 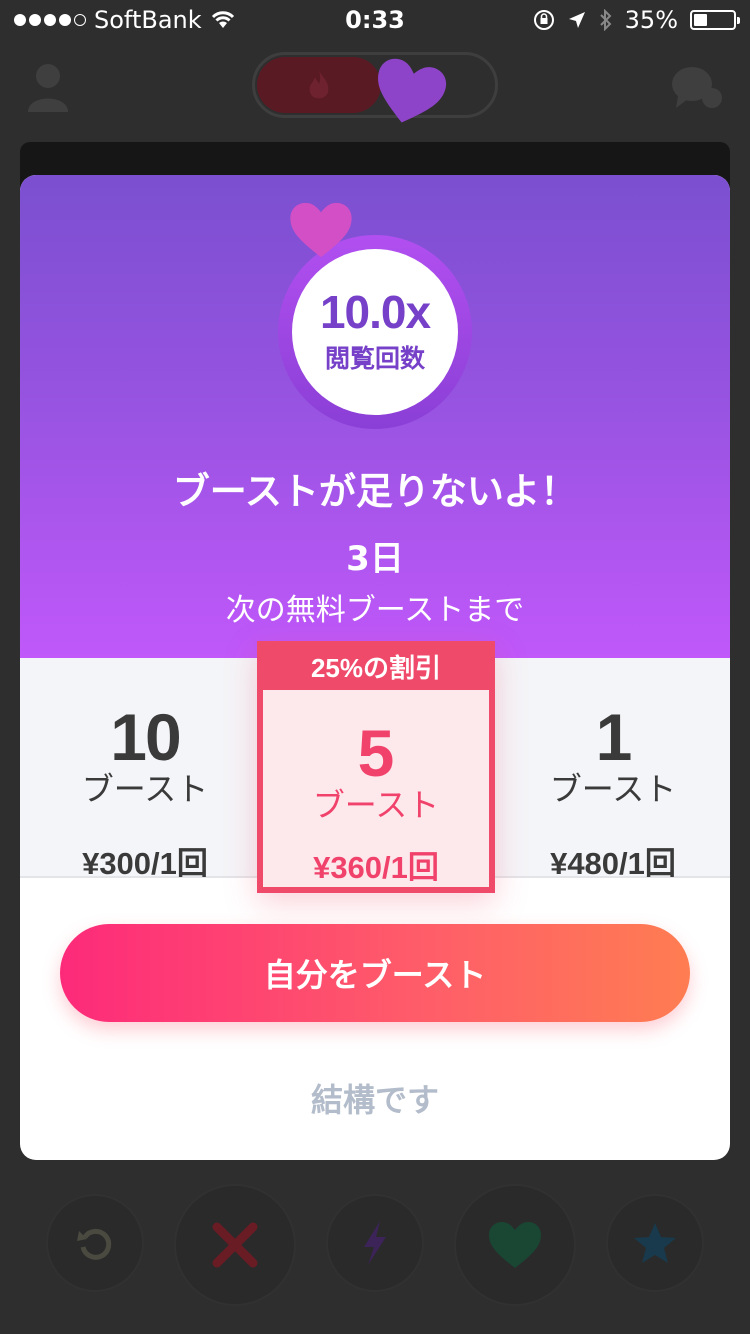 What do you see at coordinates (376, 867) in the screenshot?
I see `package-price: ¥360/1回` at bounding box center [376, 867].